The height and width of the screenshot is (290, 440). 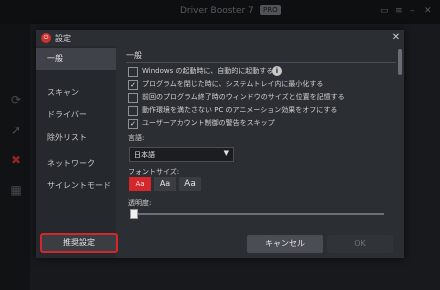 I want to click on option-skip-uac: ✓ ユーザーアカウント制御の警告をスキップ, so click(x=263, y=124).